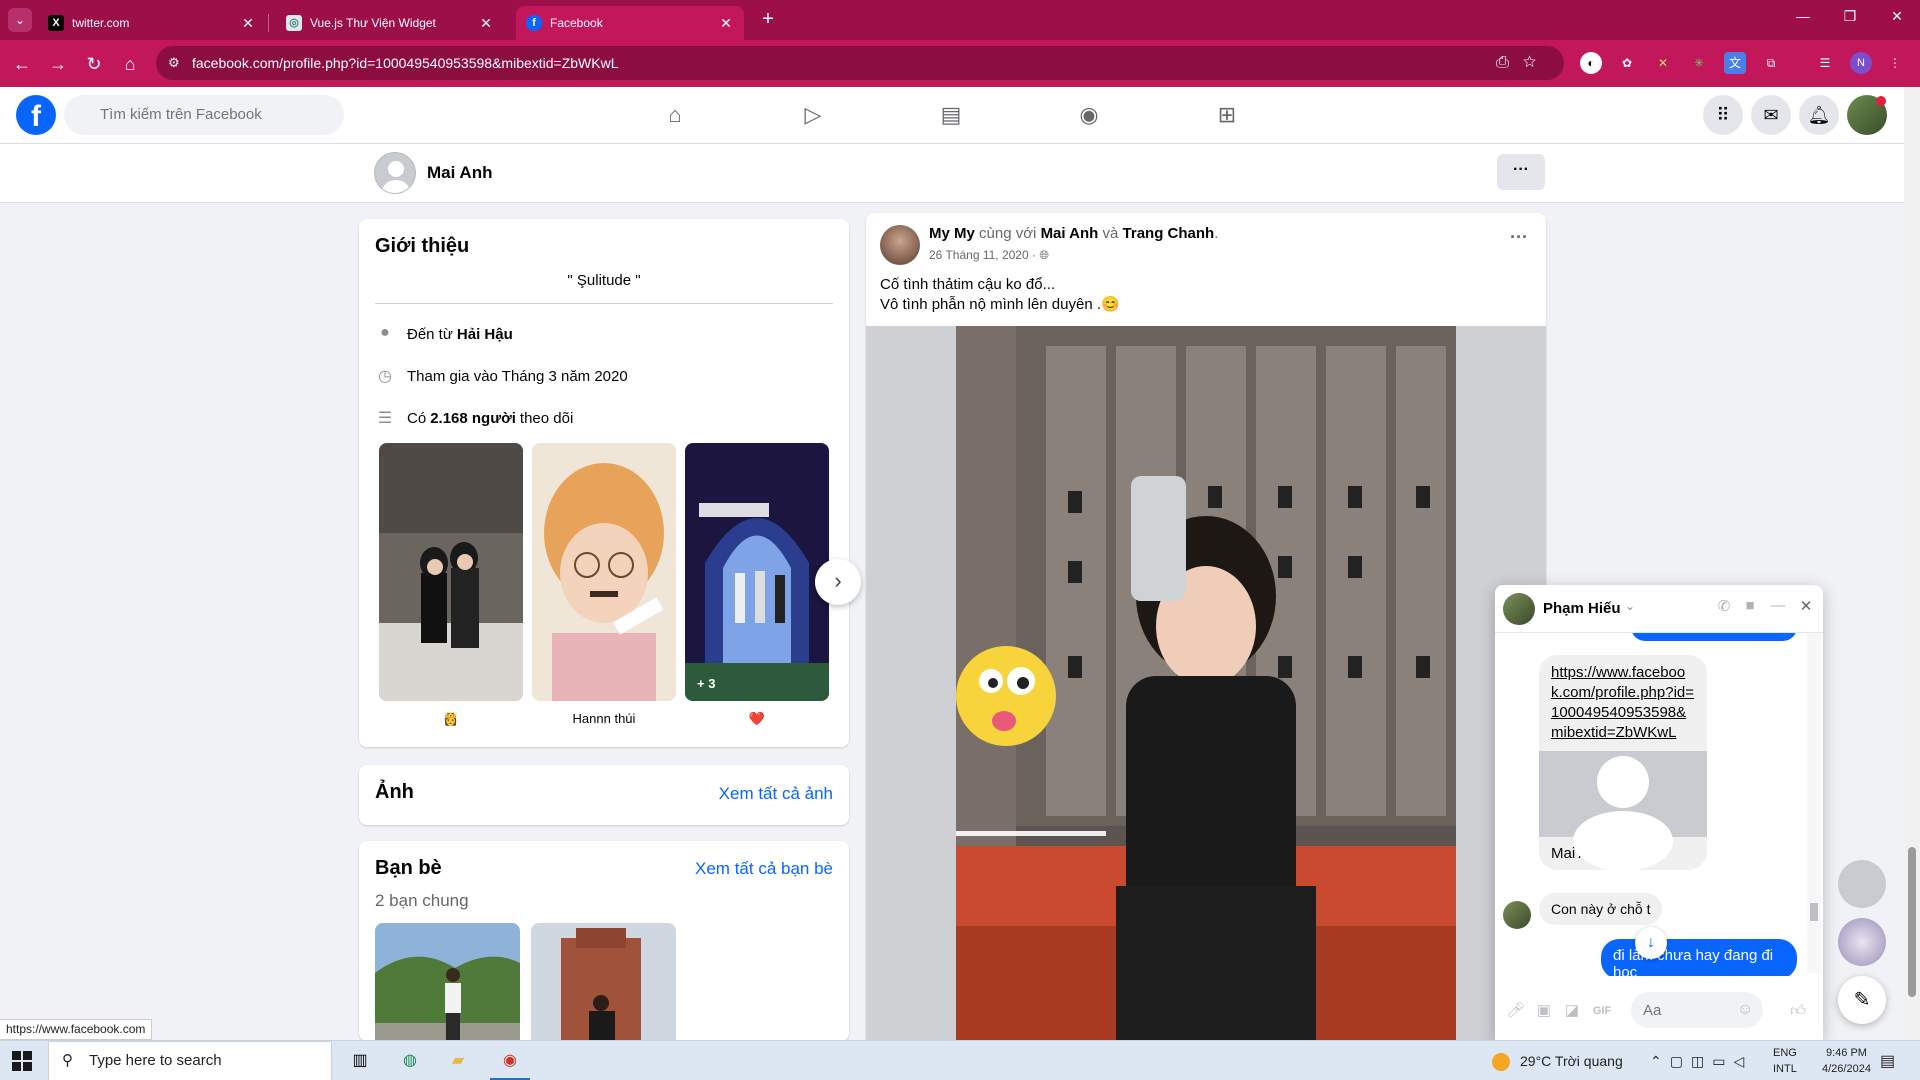  I want to click on gaming-icon: ⊞, so click(1227, 115).